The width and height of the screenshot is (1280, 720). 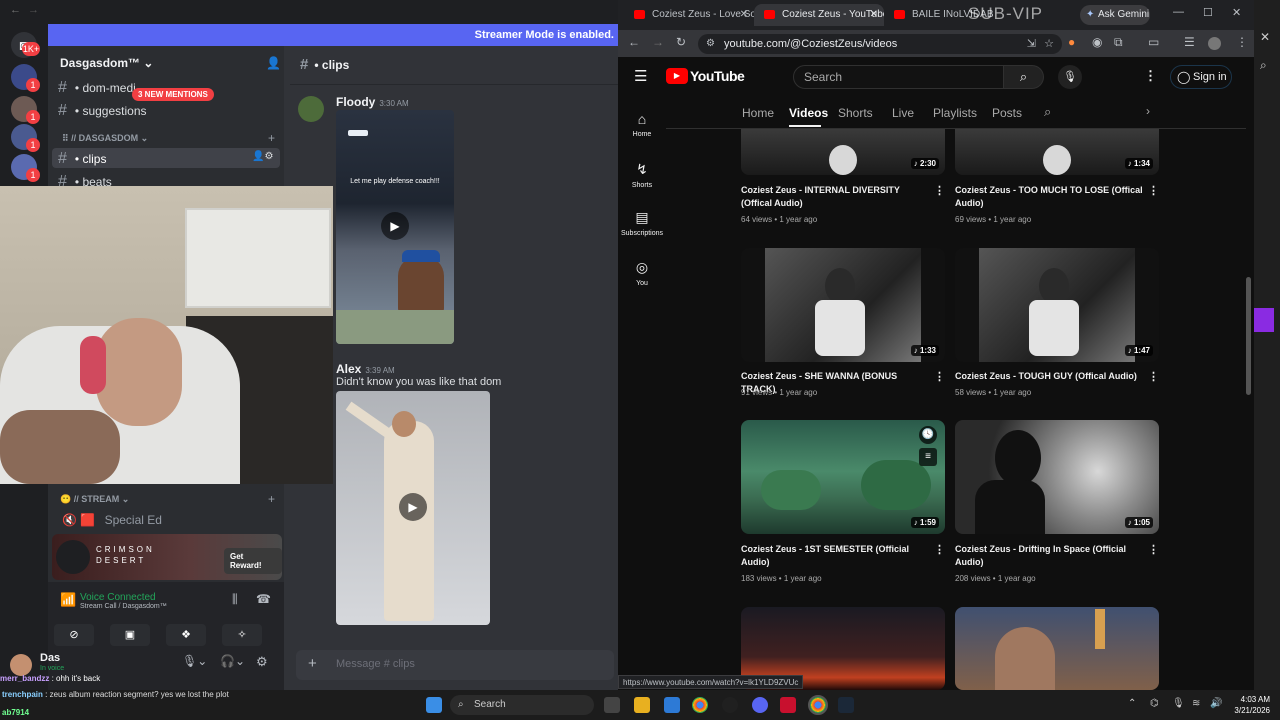 What do you see at coordinates (1153, 42) in the screenshot?
I see `cast-icon: ▭` at bounding box center [1153, 42].